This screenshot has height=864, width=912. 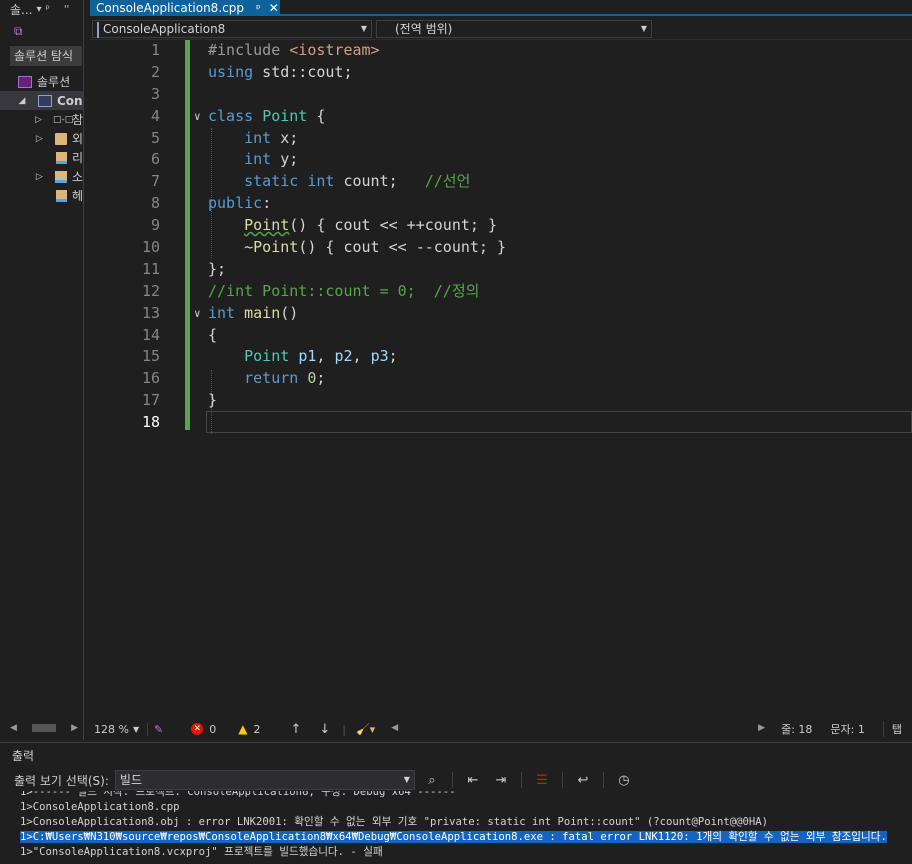 I want to click on project-dropdown: ConsoleApplication8 ▼, so click(x=232, y=29).